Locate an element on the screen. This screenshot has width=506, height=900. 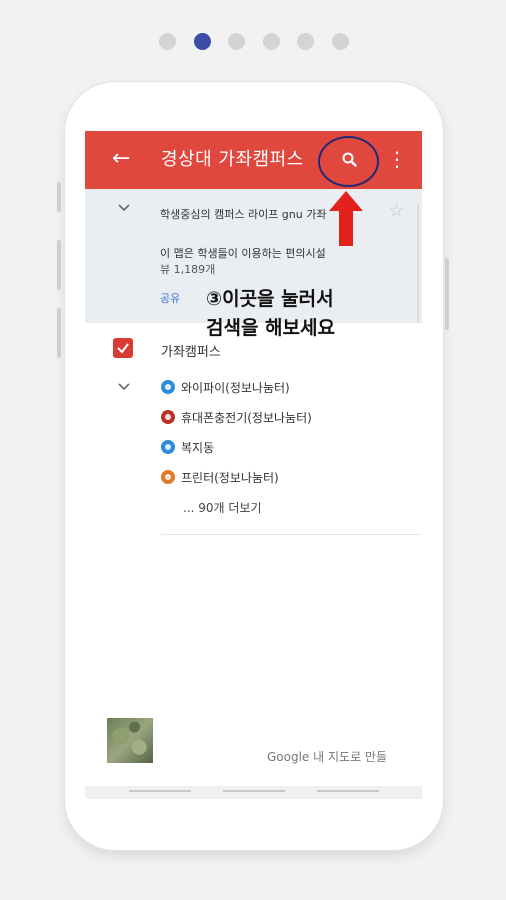
show-more-link: ... 90개 더보기 is located at coordinates (222, 507).